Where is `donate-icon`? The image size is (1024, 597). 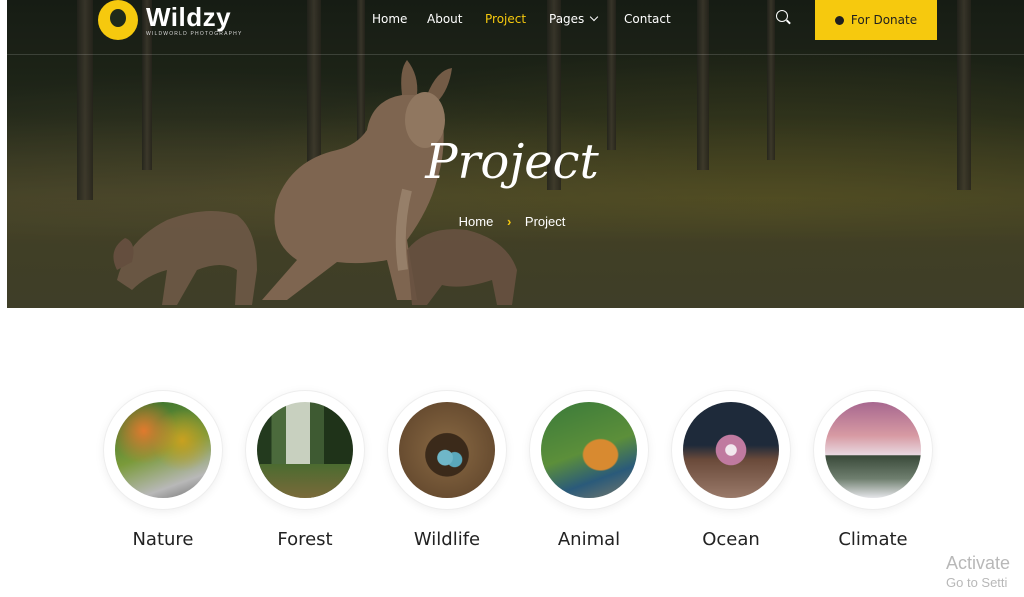 donate-icon is located at coordinates (839, 20).